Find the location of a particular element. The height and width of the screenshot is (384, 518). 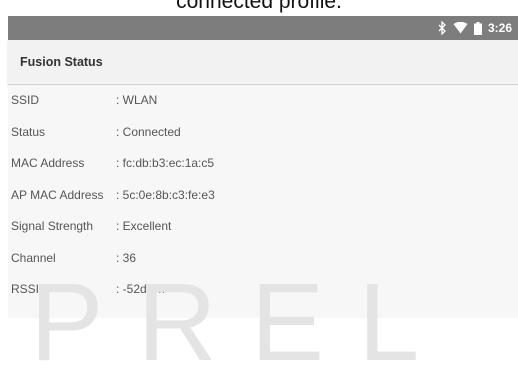

app-bar: Fusion Status is located at coordinates (263, 62).